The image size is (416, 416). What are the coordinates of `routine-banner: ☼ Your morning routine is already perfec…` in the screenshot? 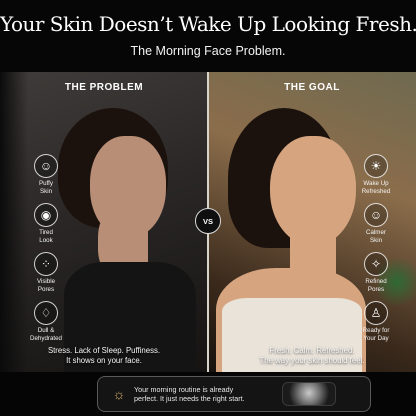 It's located at (234, 394).